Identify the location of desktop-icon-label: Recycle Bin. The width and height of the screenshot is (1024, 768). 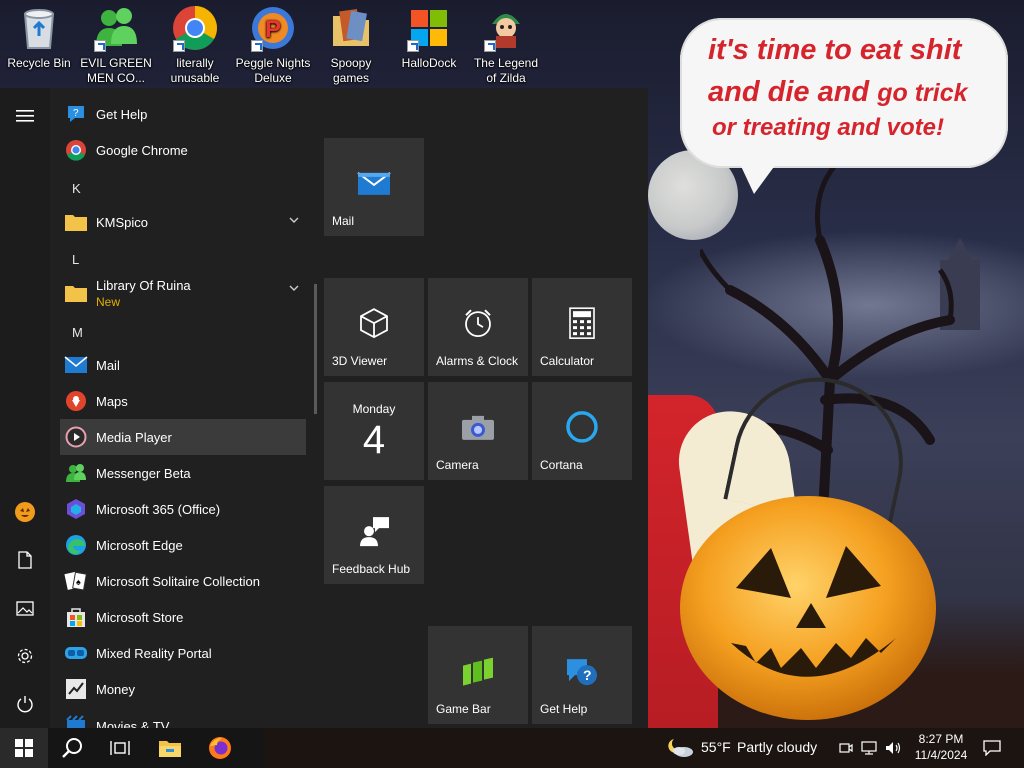
(39, 63).